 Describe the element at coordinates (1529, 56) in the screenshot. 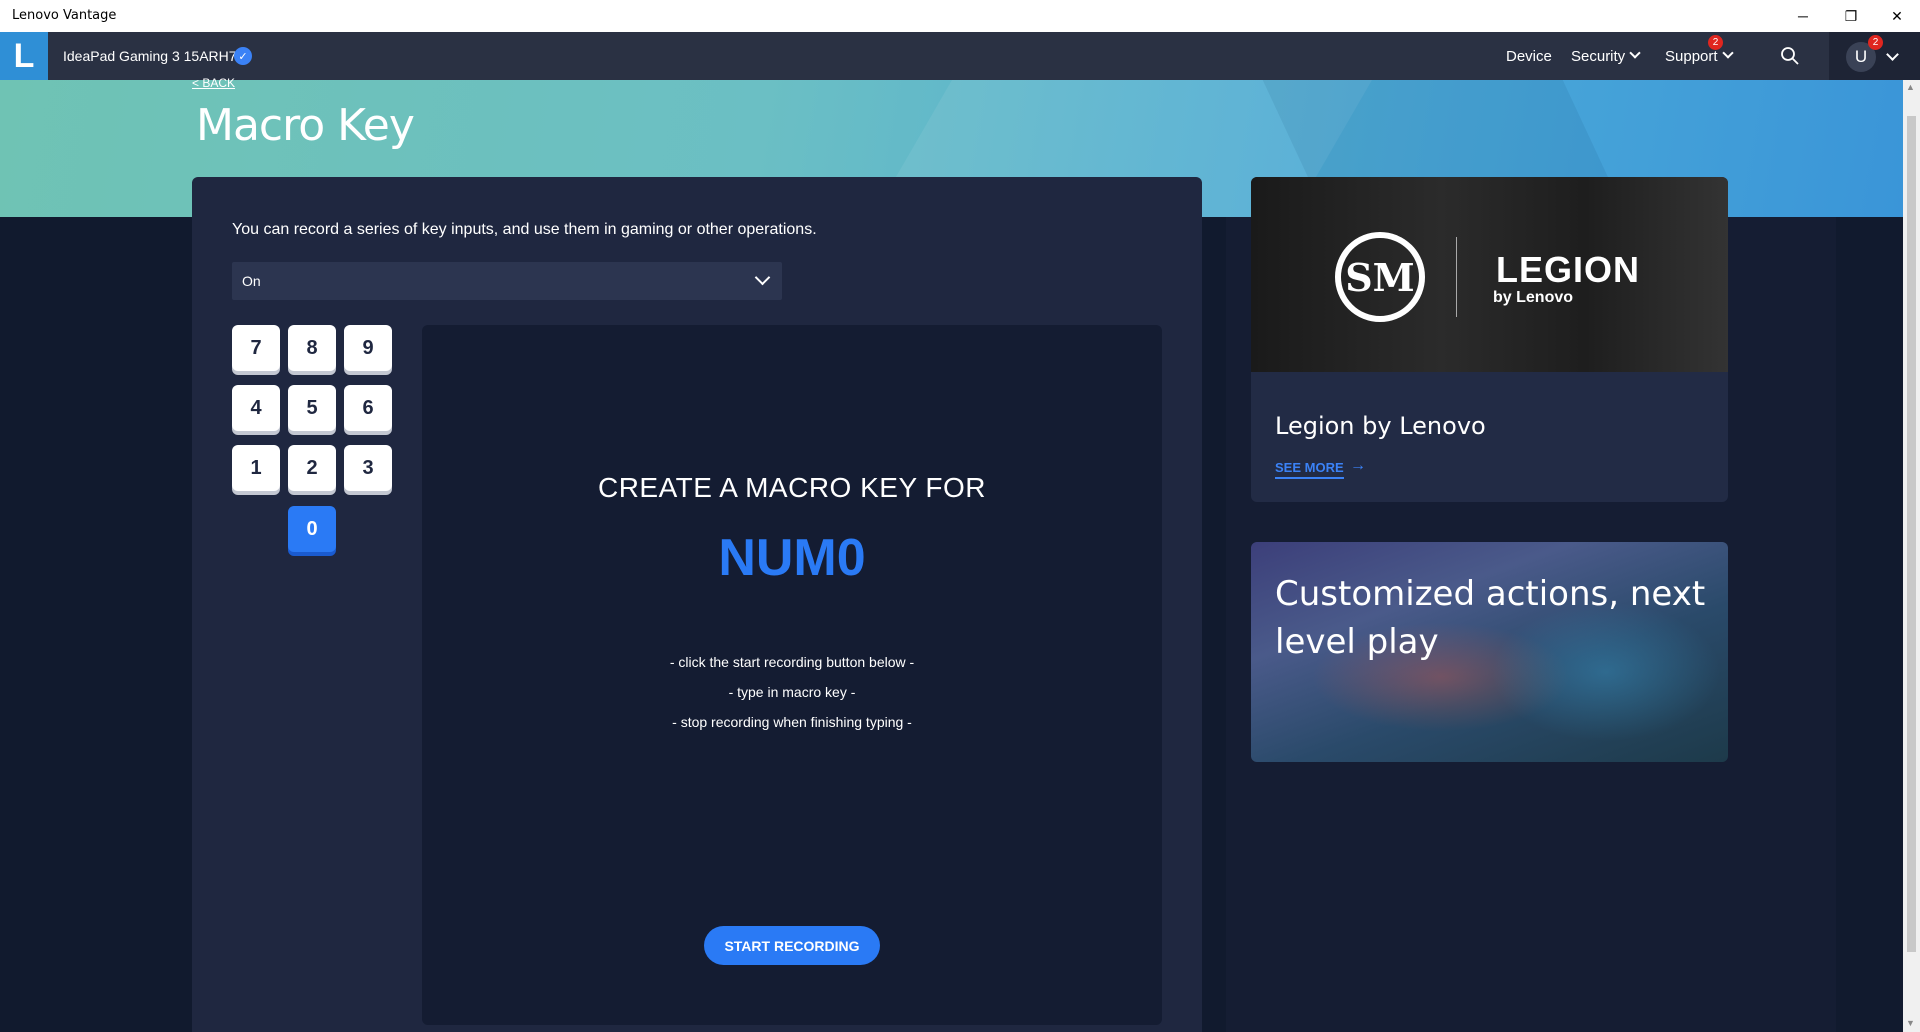

I see `nav-device: Device` at that location.